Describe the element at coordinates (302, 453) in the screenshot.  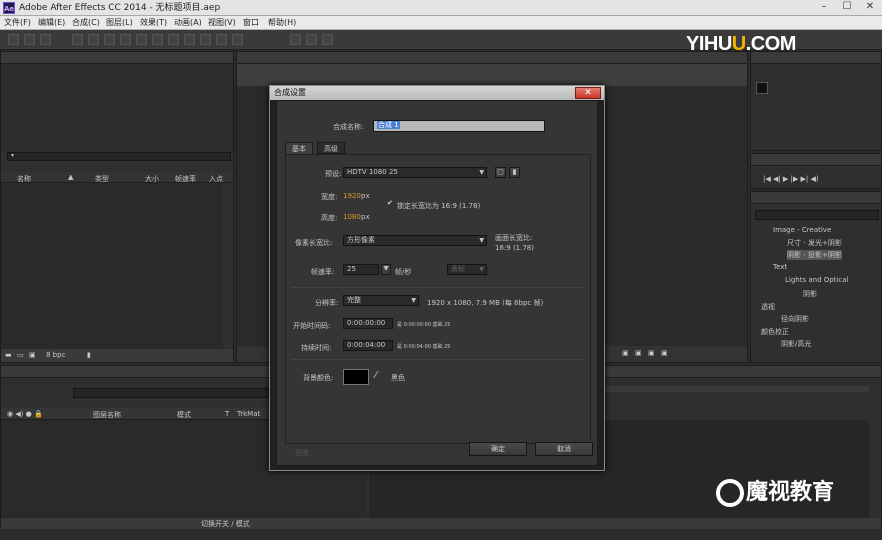
I see `preview-checkbox-label: 预览` at that location.